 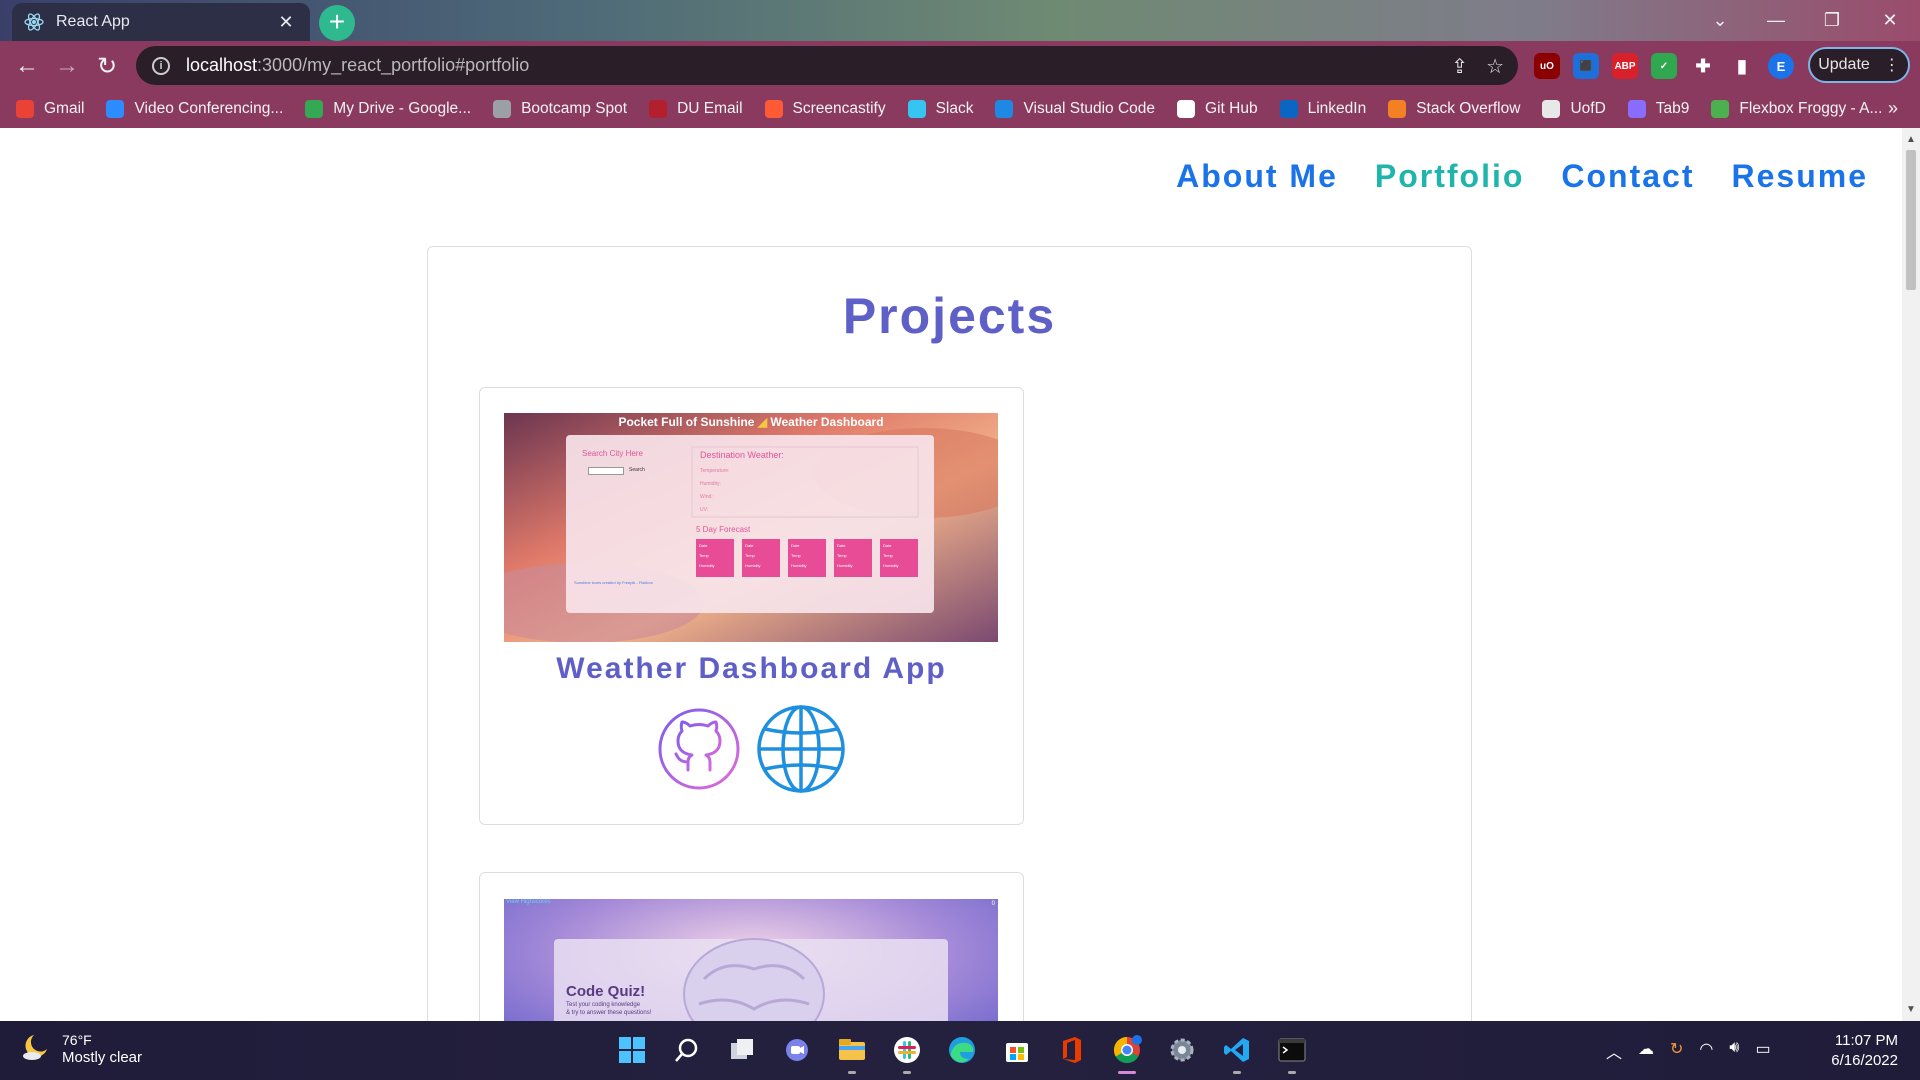 I want to click on adblock-icon: ABP, so click(x=1625, y=66).